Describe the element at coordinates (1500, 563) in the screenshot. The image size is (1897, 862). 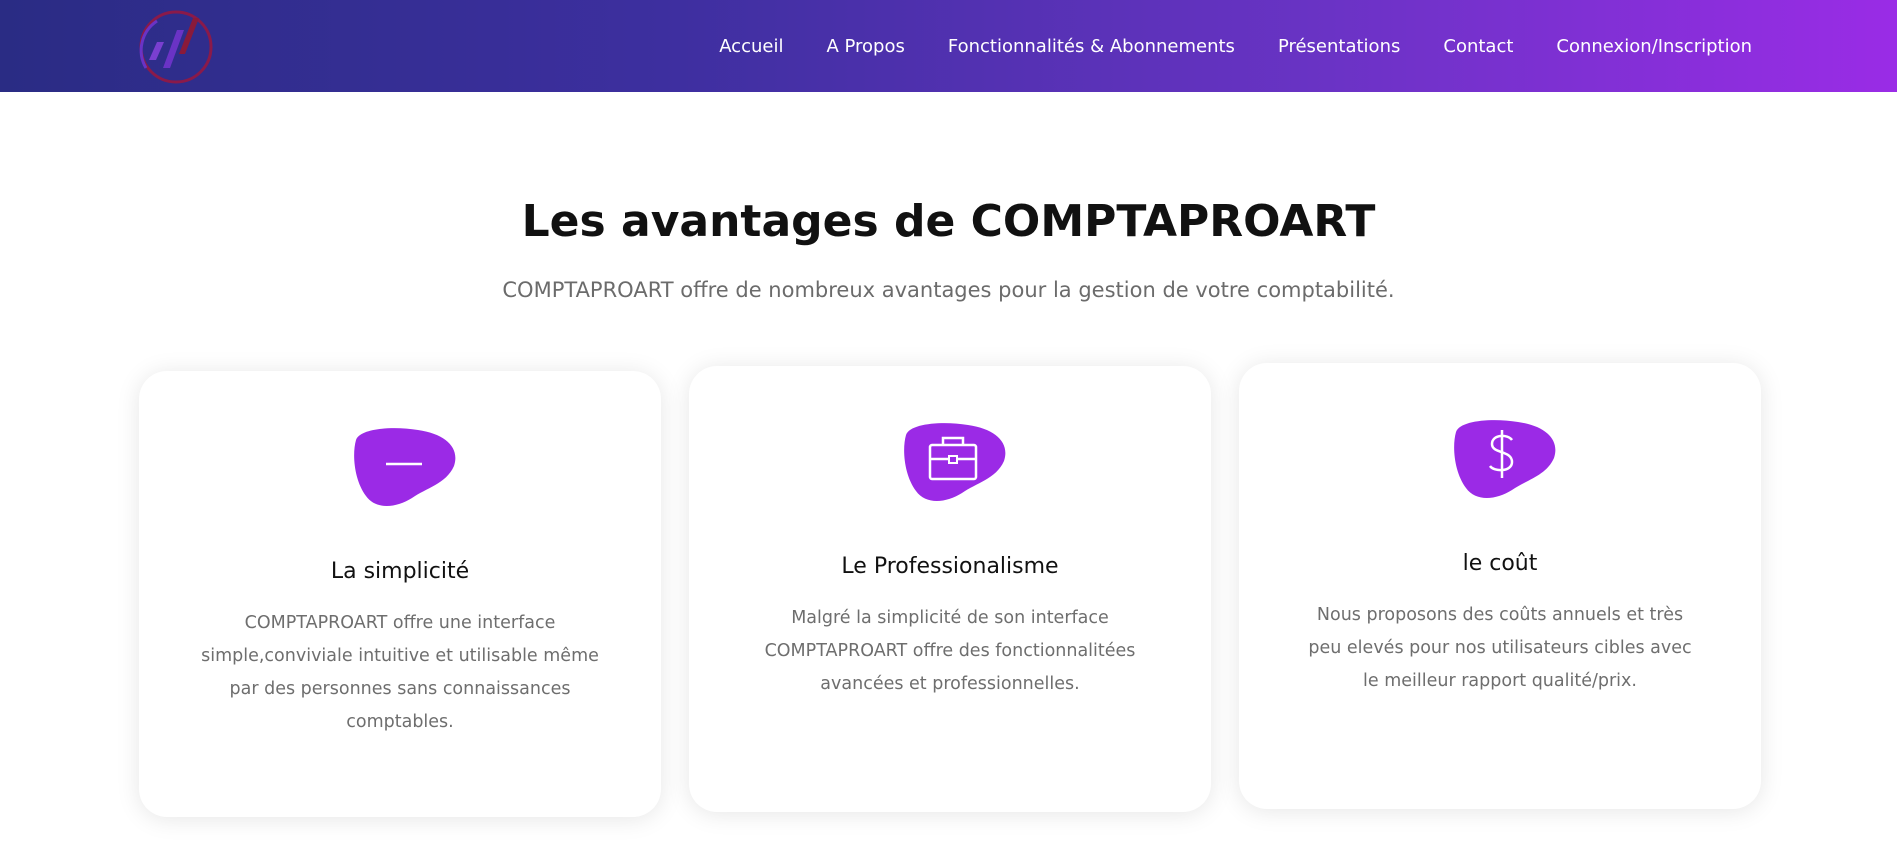
I see `card-title: le coût` at that location.